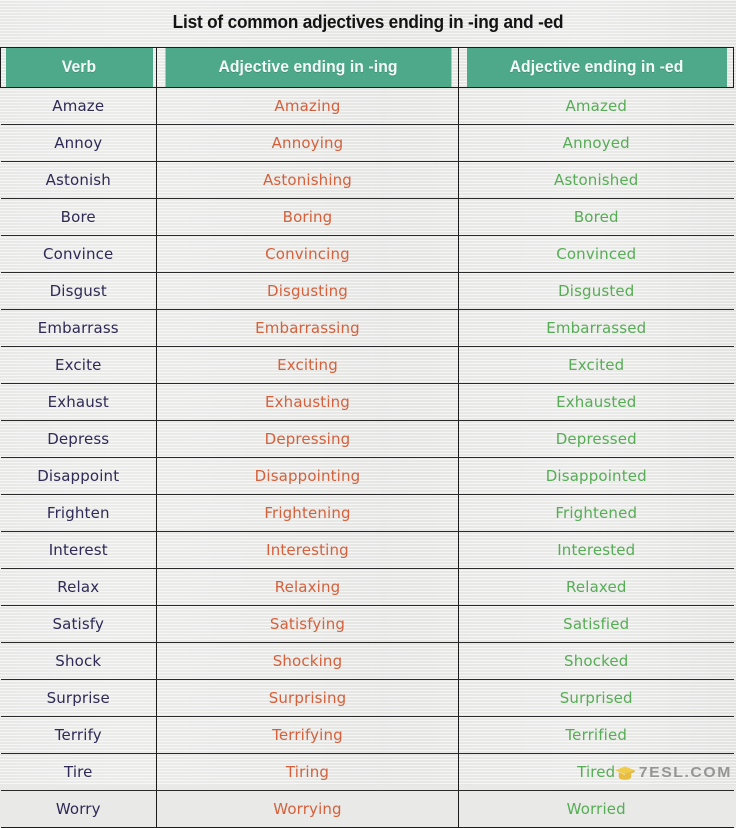 The height and width of the screenshot is (828, 736). What do you see at coordinates (596, 587) in the screenshot?
I see `cell-adjective-ed: Relaxed` at bounding box center [596, 587].